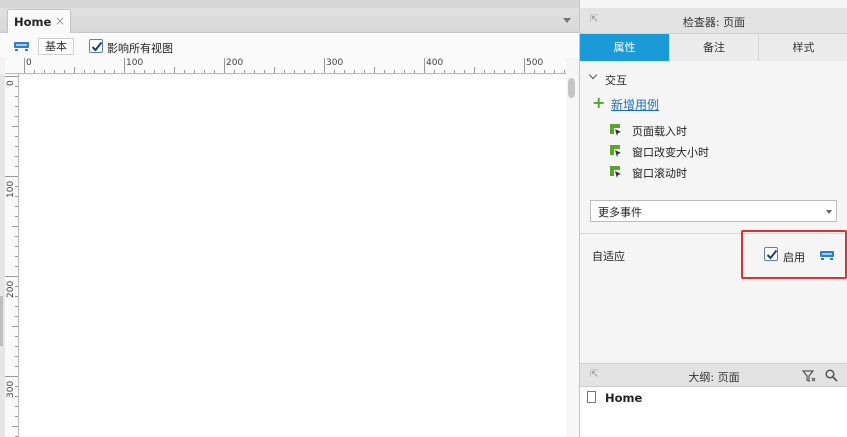 The height and width of the screenshot is (437, 847). I want to click on enable-adaptive-checkbox, so click(771, 254).